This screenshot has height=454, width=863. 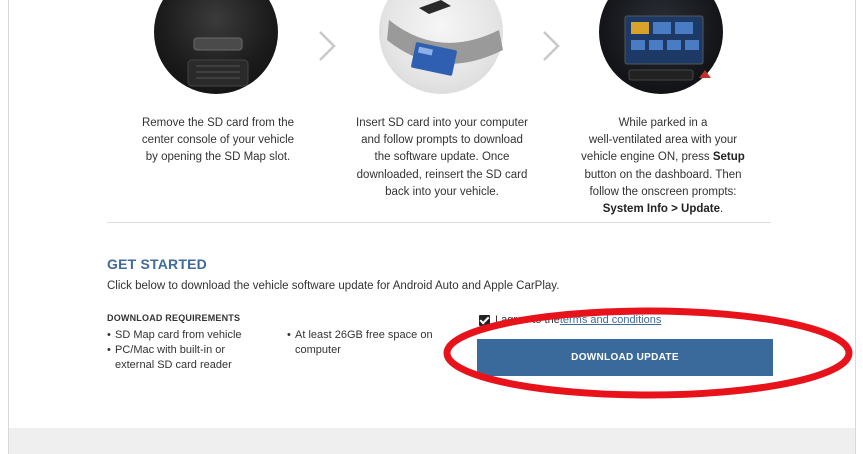 I want to click on section-divider, so click(x=439, y=222).